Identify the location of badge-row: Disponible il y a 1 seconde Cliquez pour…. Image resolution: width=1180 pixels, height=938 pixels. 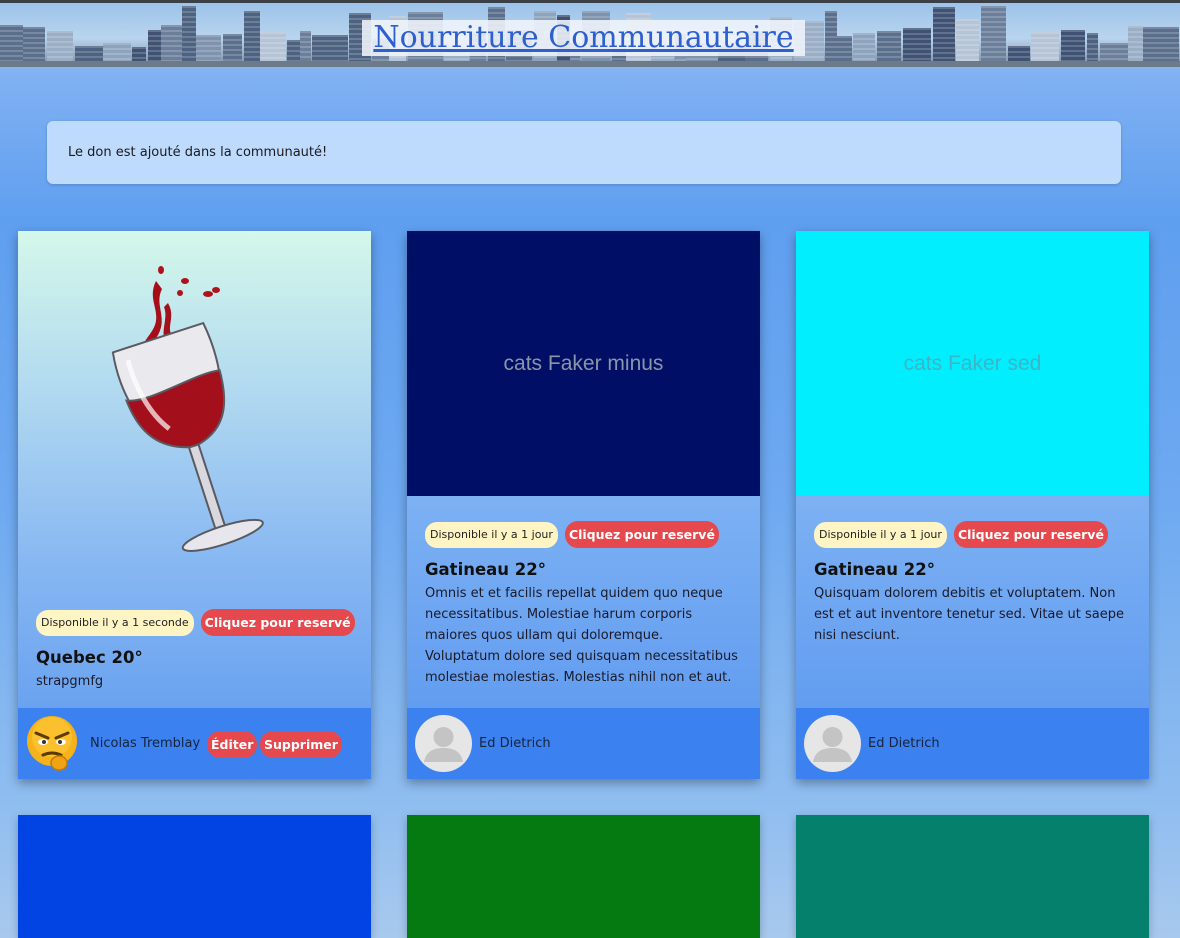
(195, 622).